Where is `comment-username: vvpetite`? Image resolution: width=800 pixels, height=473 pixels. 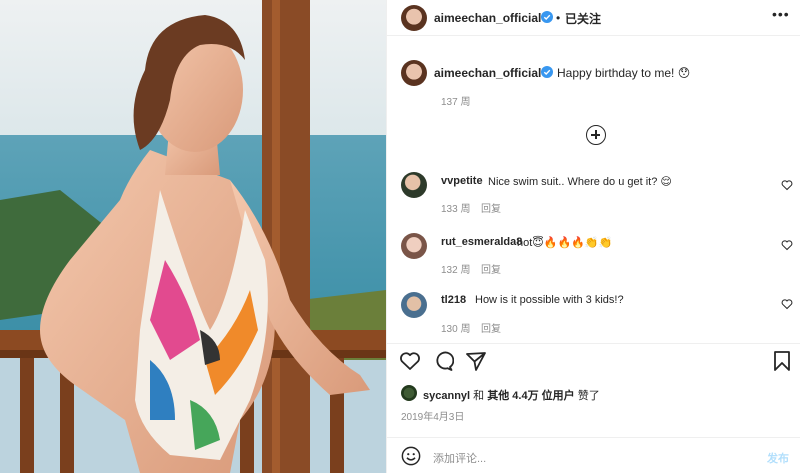 comment-username: vvpetite is located at coordinates (462, 181).